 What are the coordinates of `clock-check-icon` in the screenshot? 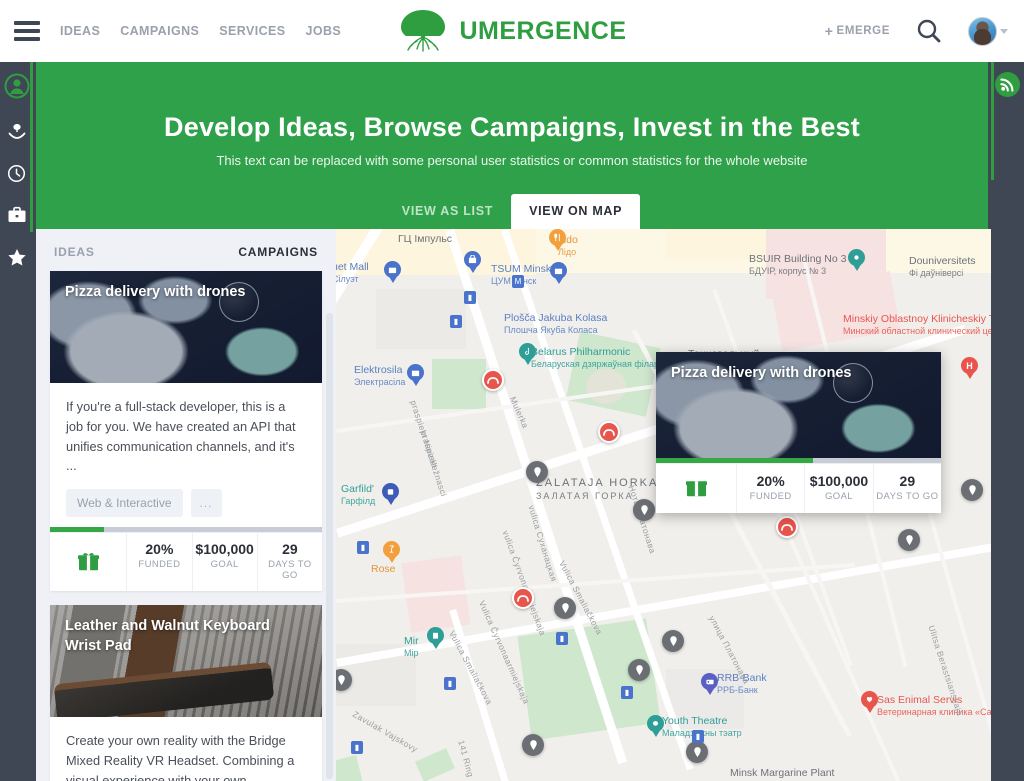 It's located at (16, 173).